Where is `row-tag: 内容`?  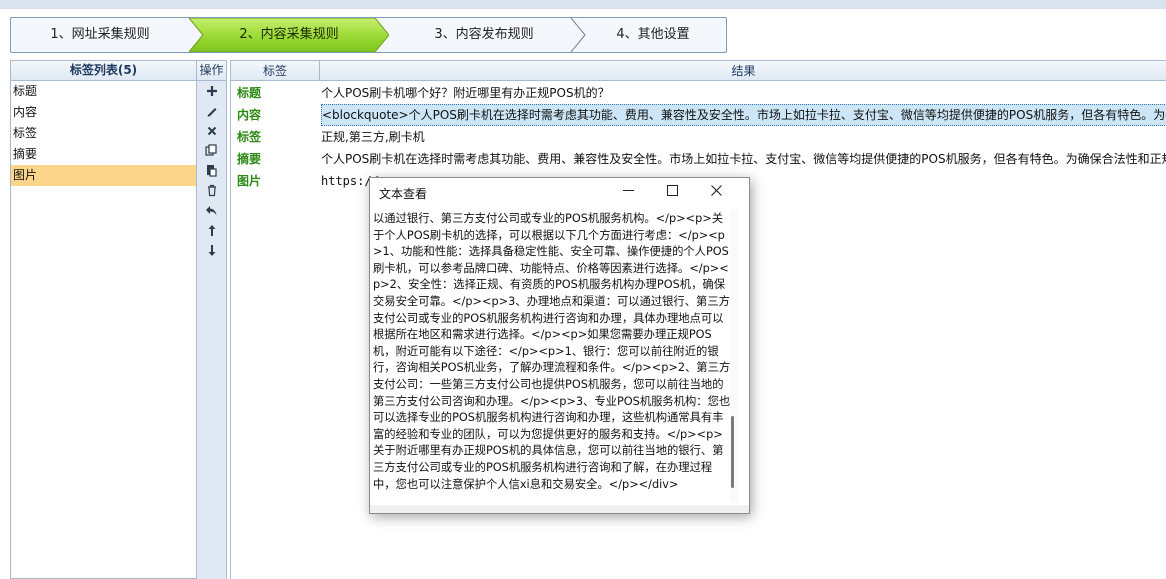 row-tag: 内容 is located at coordinates (249, 115).